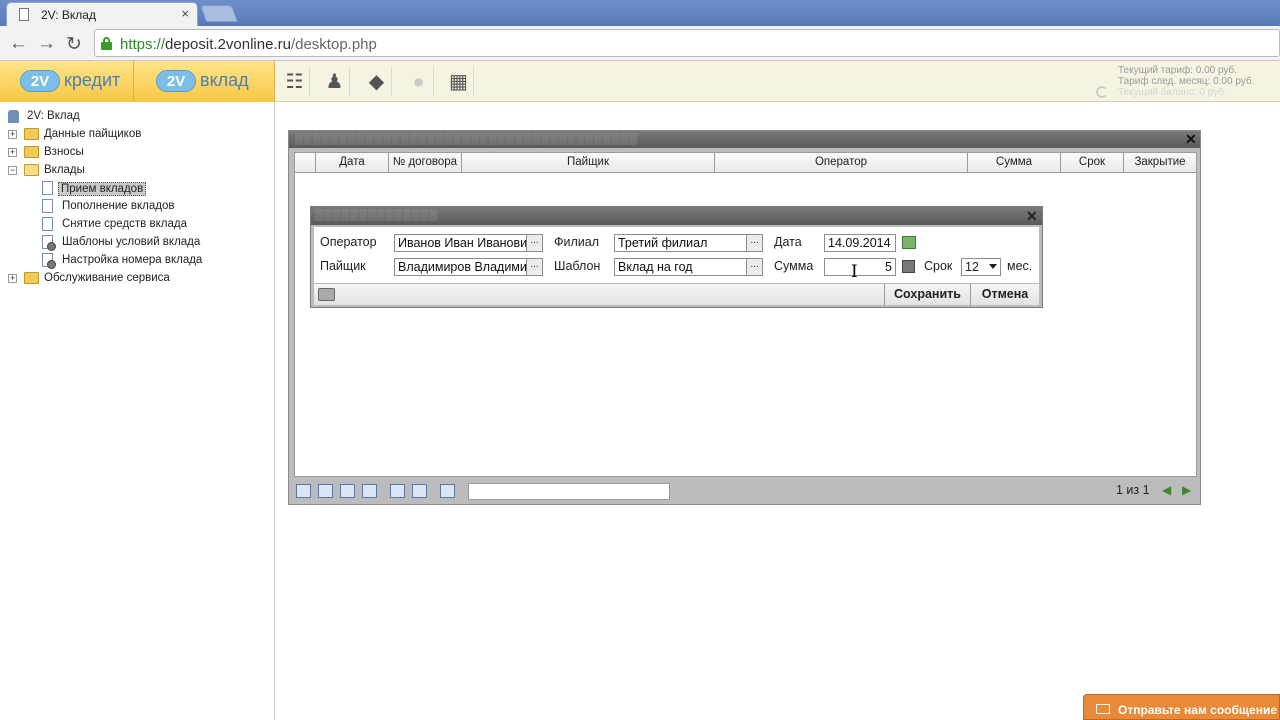 Image resolution: width=1280 pixels, height=720 pixels. I want to click on app-header: 2V кредит 2V вклад ☷ ♟ ◆ ● ▦, so click(640, 81).